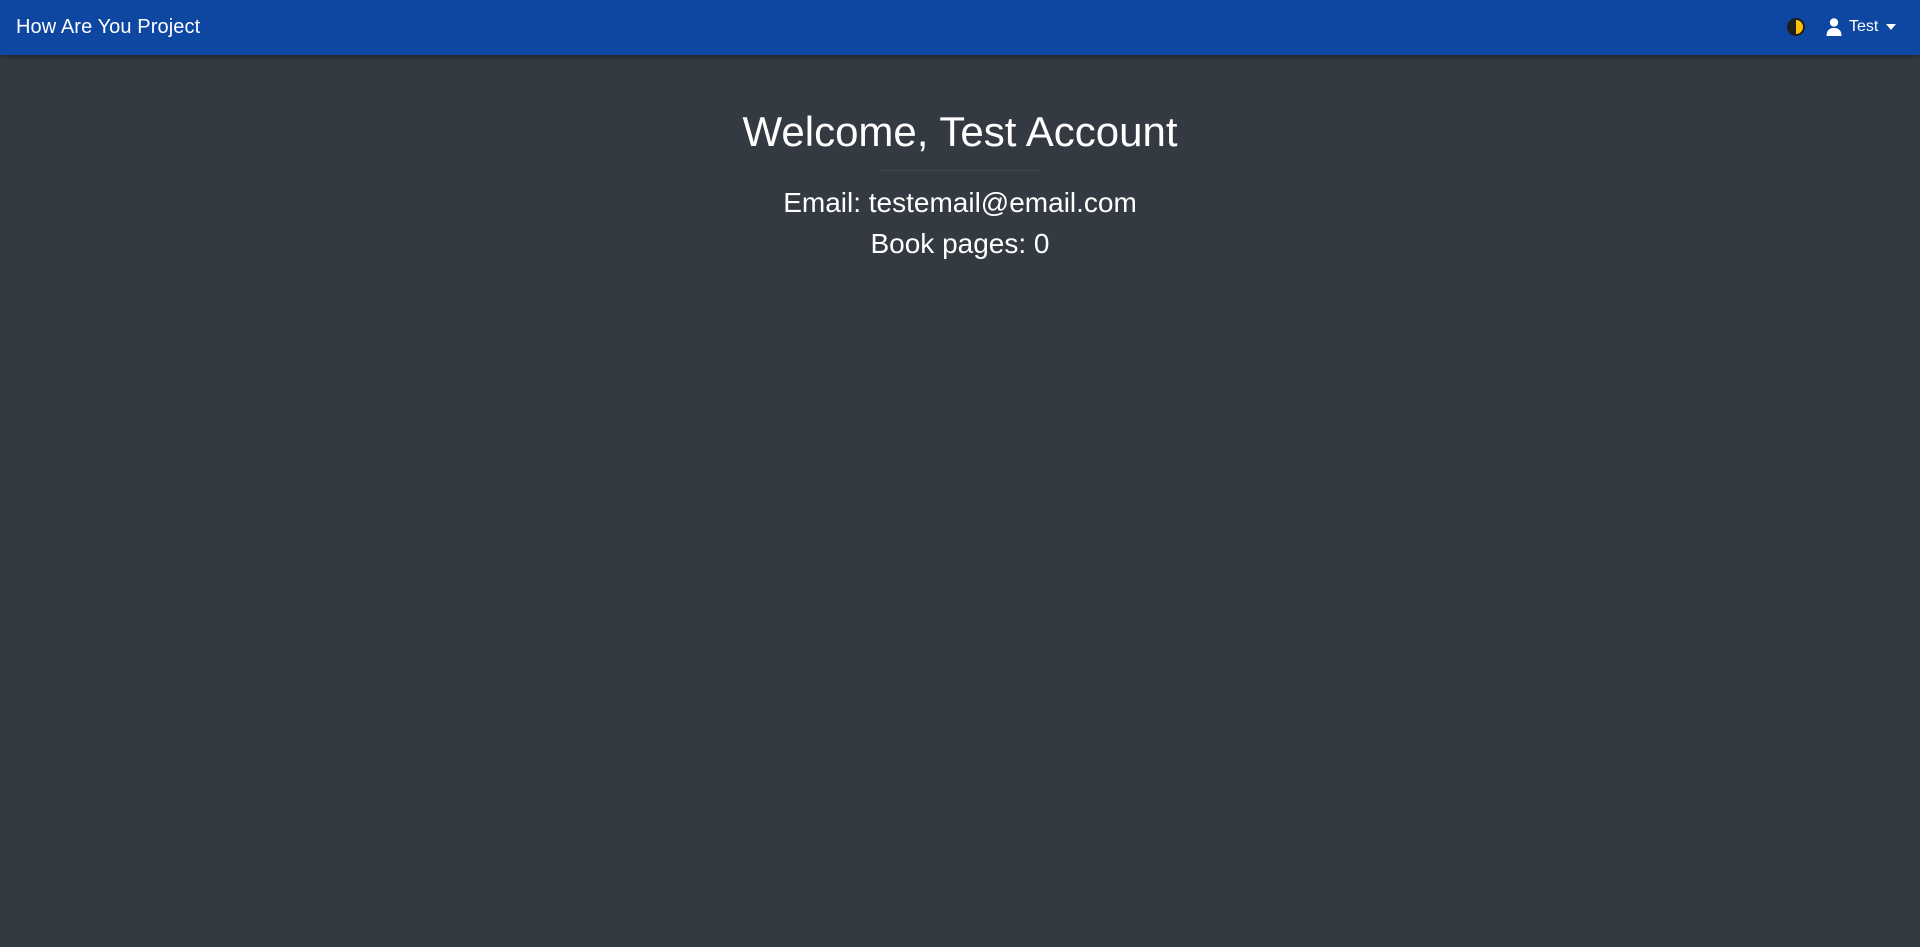 The image size is (1920, 947). What do you see at coordinates (1891, 27) in the screenshot?
I see `caret-down-icon` at bounding box center [1891, 27].